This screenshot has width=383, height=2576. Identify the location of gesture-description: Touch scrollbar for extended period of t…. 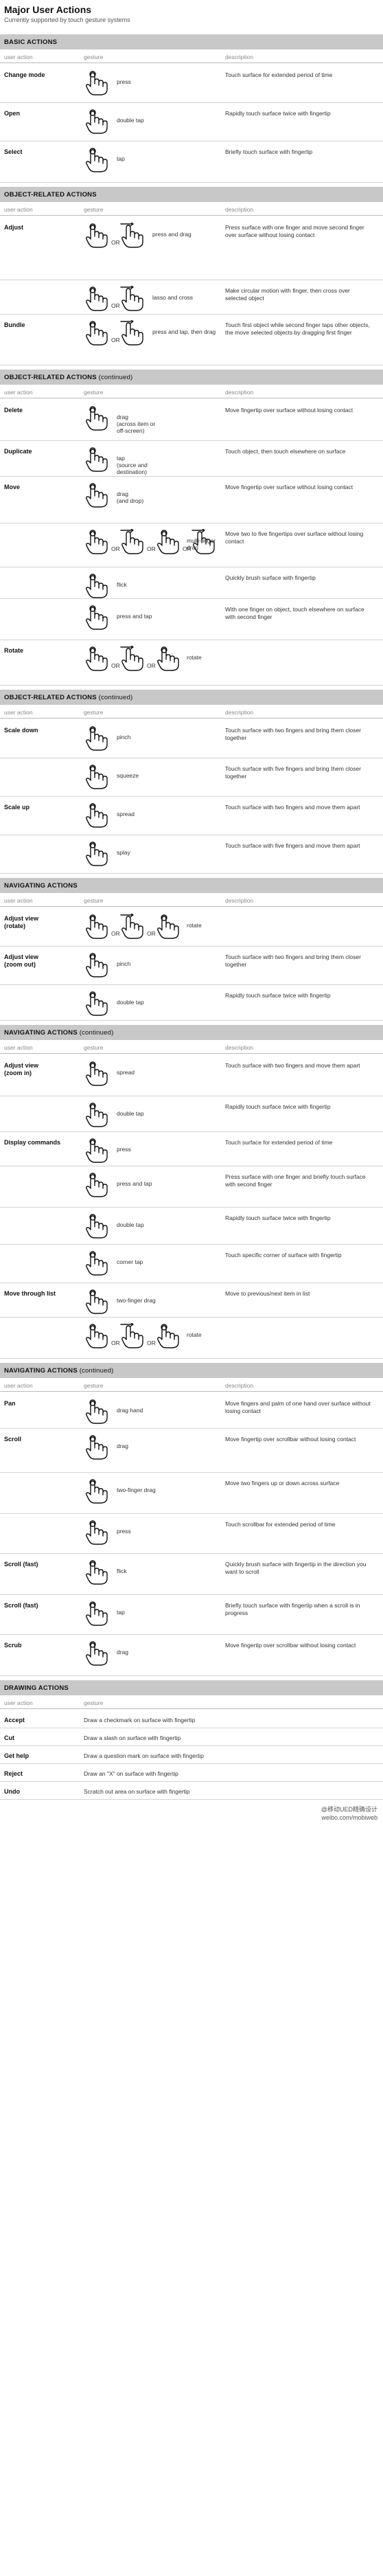
(280, 1524).